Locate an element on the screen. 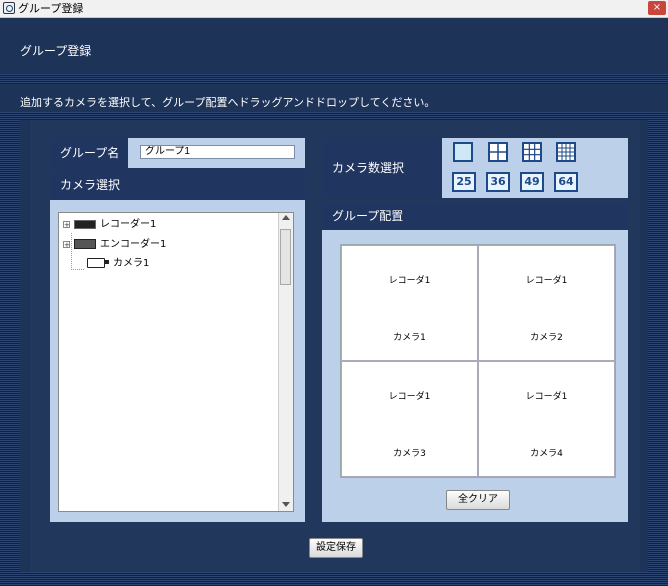 This screenshot has height=586, width=668. layout-1-button is located at coordinates (463, 152).